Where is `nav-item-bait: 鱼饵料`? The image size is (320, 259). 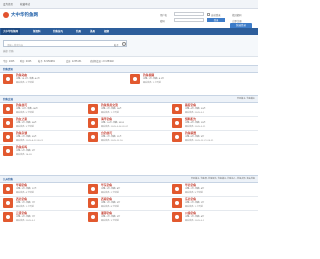
nav-item-bait: 鱼饵料 is located at coordinates (37, 31).